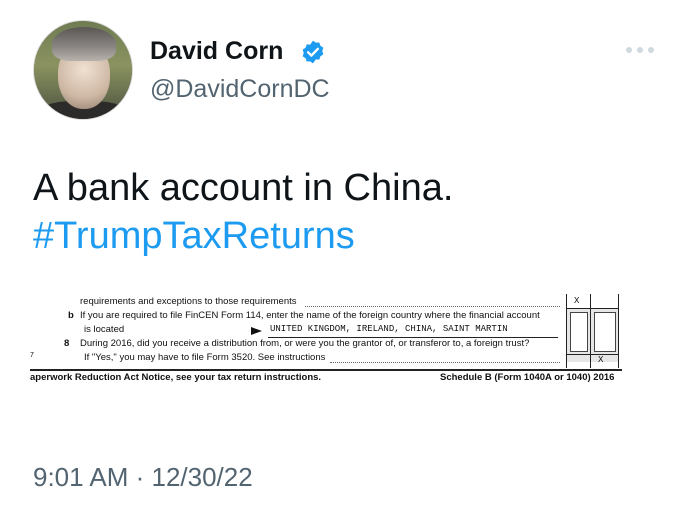 This screenshot has height=514, width=680. I want to click on author-handle: @DavidCornDC, so click(240, 89).